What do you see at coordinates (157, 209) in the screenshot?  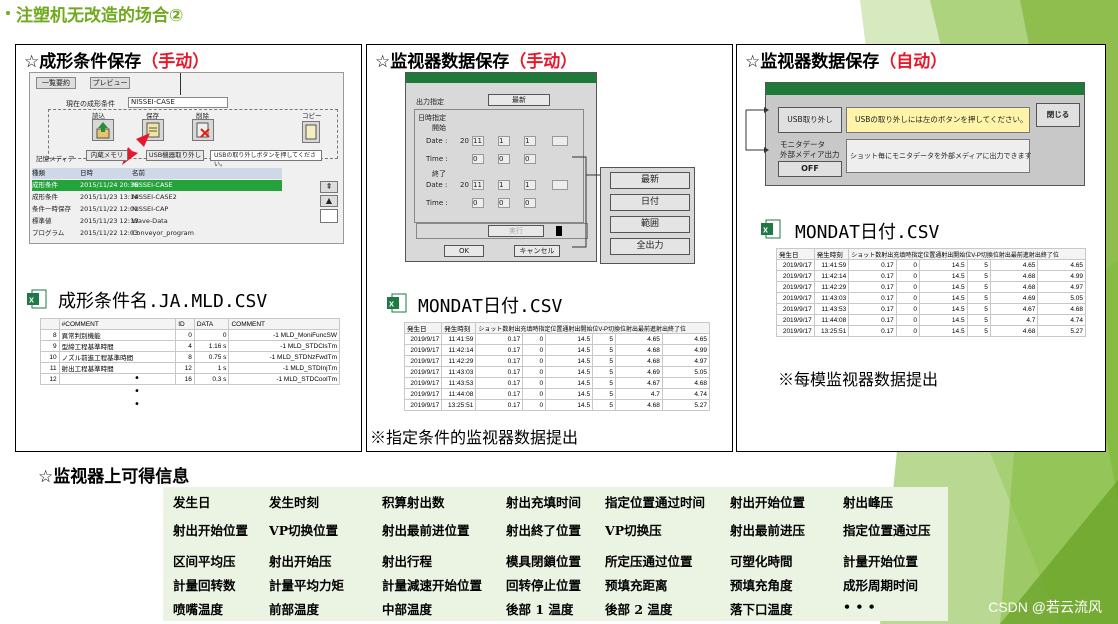 I see `table-row: 条件一時保存 2015/11/22 12:01 NISSEI-CAP` at bounding box center [157, 209].